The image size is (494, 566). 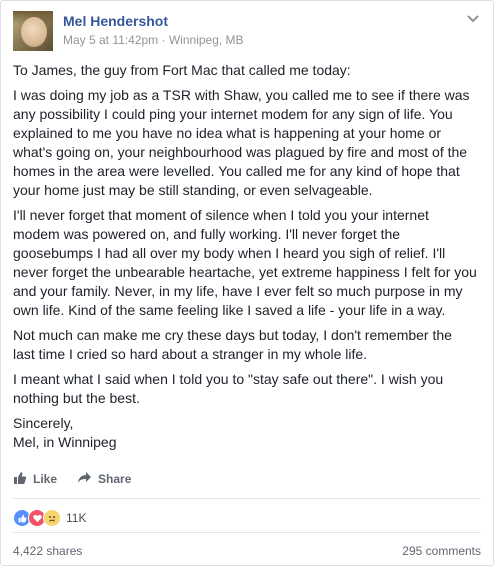 I want to click on share-label: Share, so click(x=115, y=479).